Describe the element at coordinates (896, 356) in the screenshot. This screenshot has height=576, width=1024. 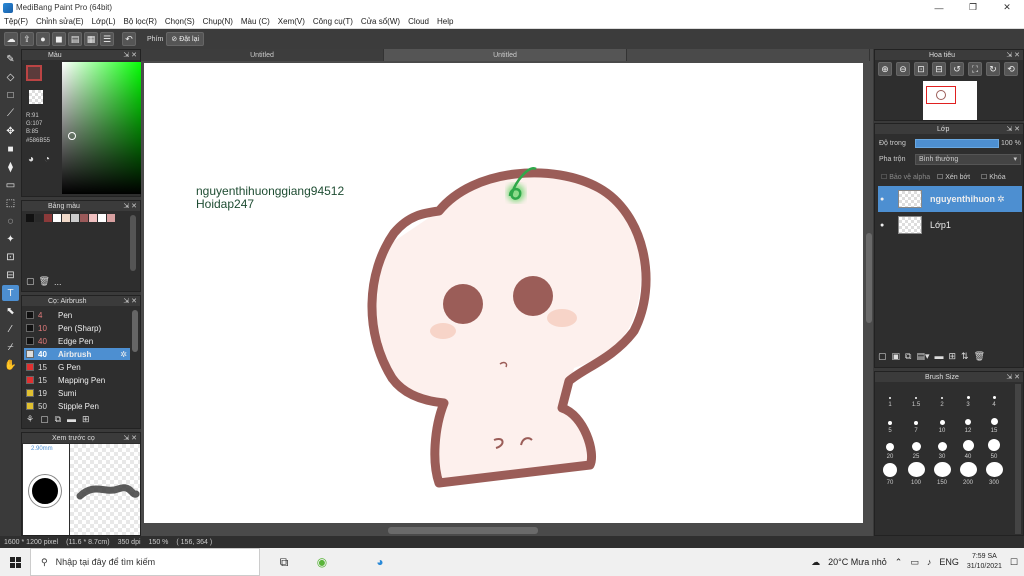
I see `new-halftone-layer-icon: ▣` at that location.